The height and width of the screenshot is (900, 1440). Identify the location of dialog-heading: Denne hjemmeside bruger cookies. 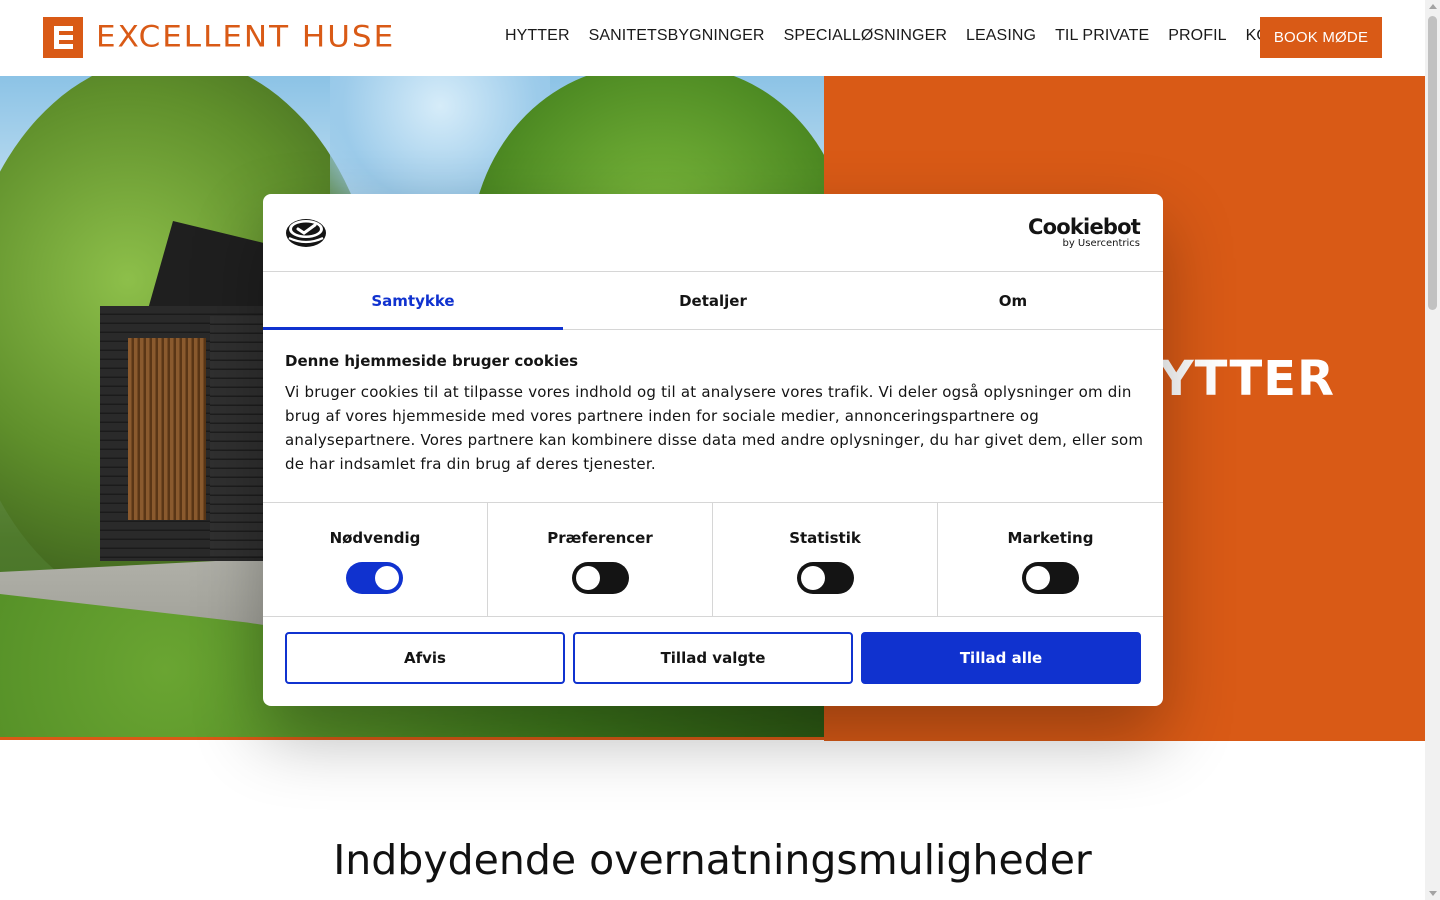
(432, 361).